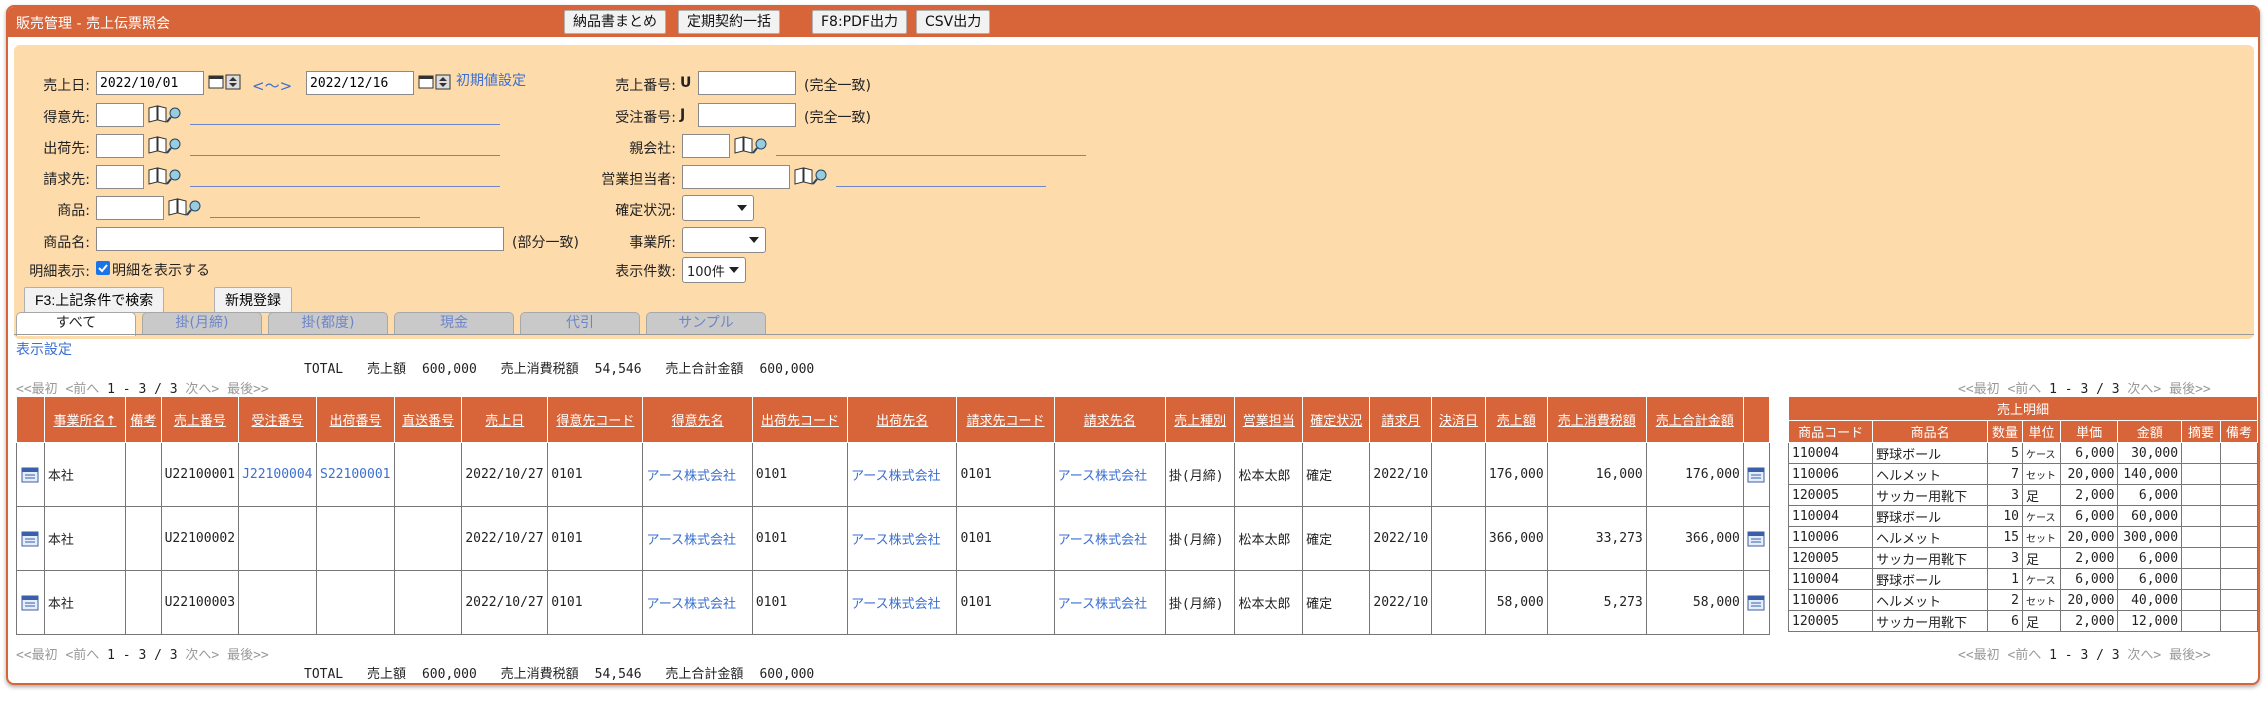 This screenshot has width=2266, height=702. Describe the element at coordinates (714, 270) in the screenshot. I see `page-size-select: 100件` at that location.